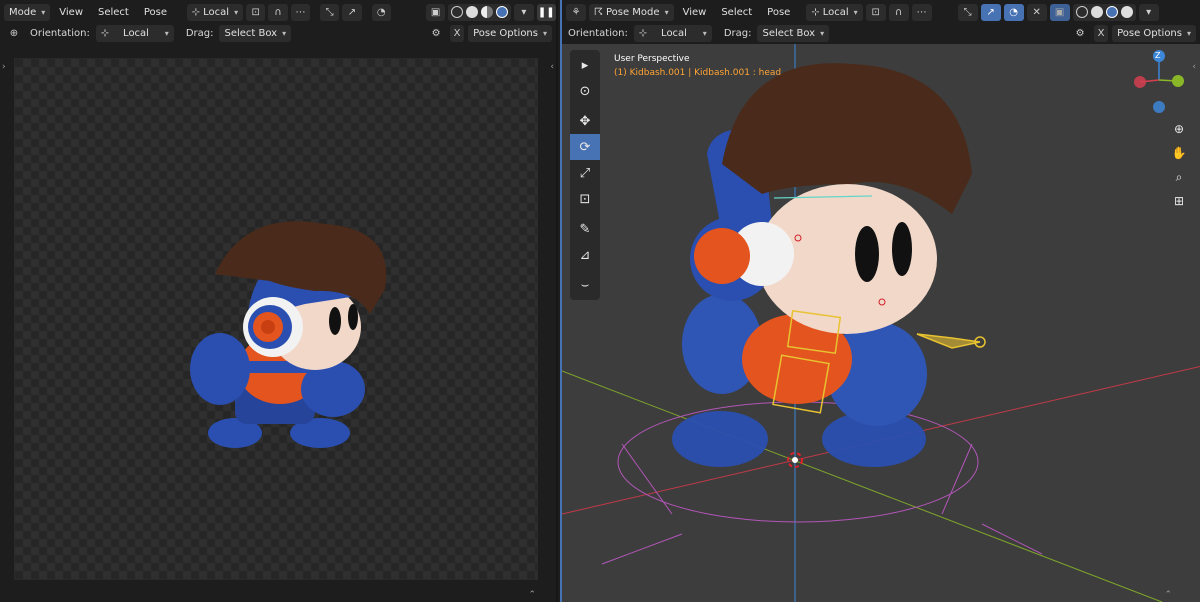 Image resolution: width=1200 pixels, height=602 pixels. Describe the element at coordinates (585, 147) in the screenshot. I see `rotate-tool: ⟳` at that location.